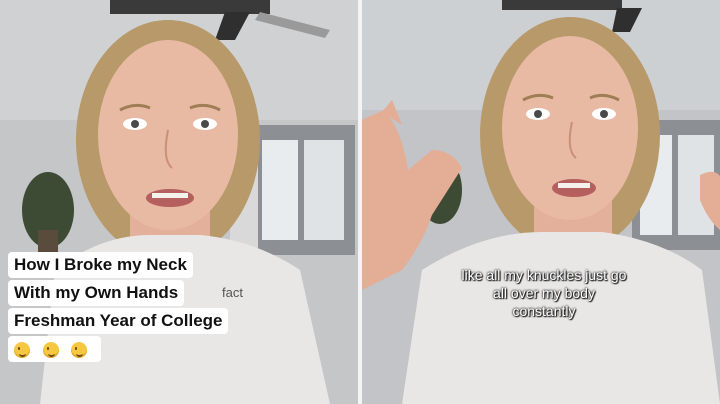  What do you see at coordinates (118, 321) in the screenshot?
I see `caption-line-3: Freshman Year of College` at bounding box center [118, 321].